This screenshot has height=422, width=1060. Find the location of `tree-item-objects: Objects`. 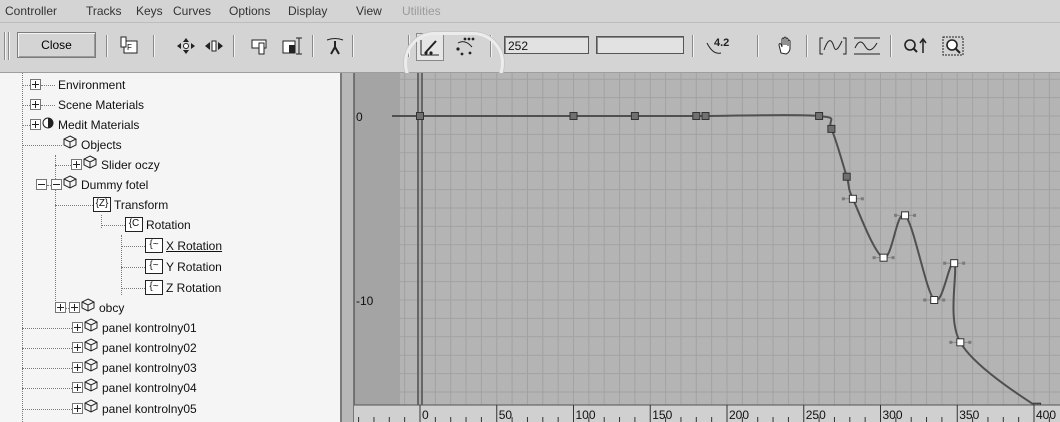

tree-item-objects: Objects is located at coordinates (72, 144).